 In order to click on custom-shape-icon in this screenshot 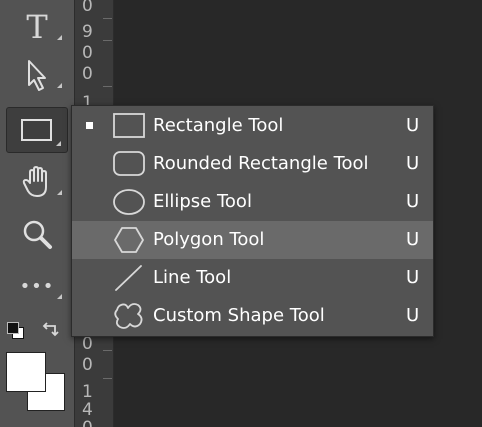, I will do `click(128, 316)`.